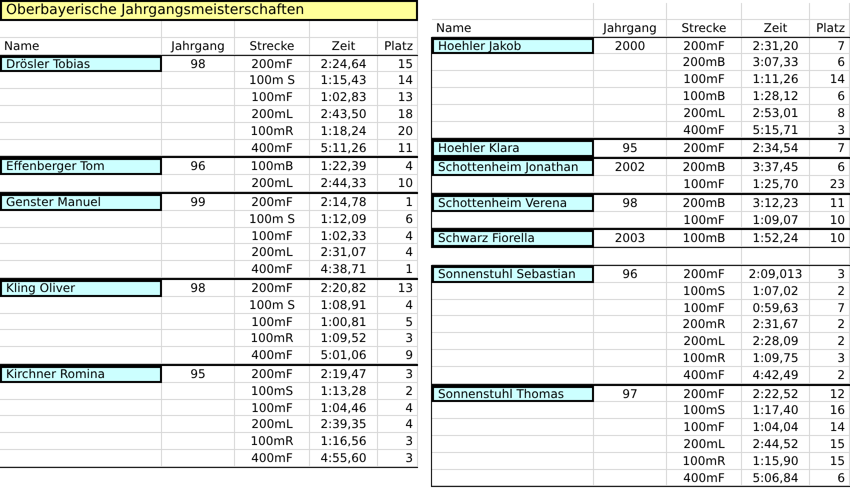 The image size is (850, 499). I want to click on table-cell: 2:44,52, so click(776, 444).